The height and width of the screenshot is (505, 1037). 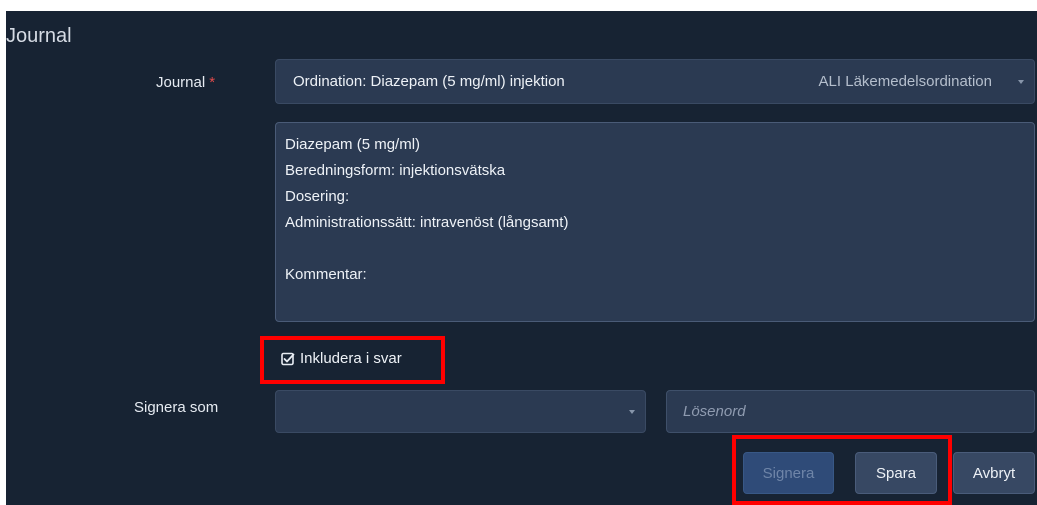 I want to click on journal-select-type: ALI Läkemedelsordination, so click(x=905, y=81).